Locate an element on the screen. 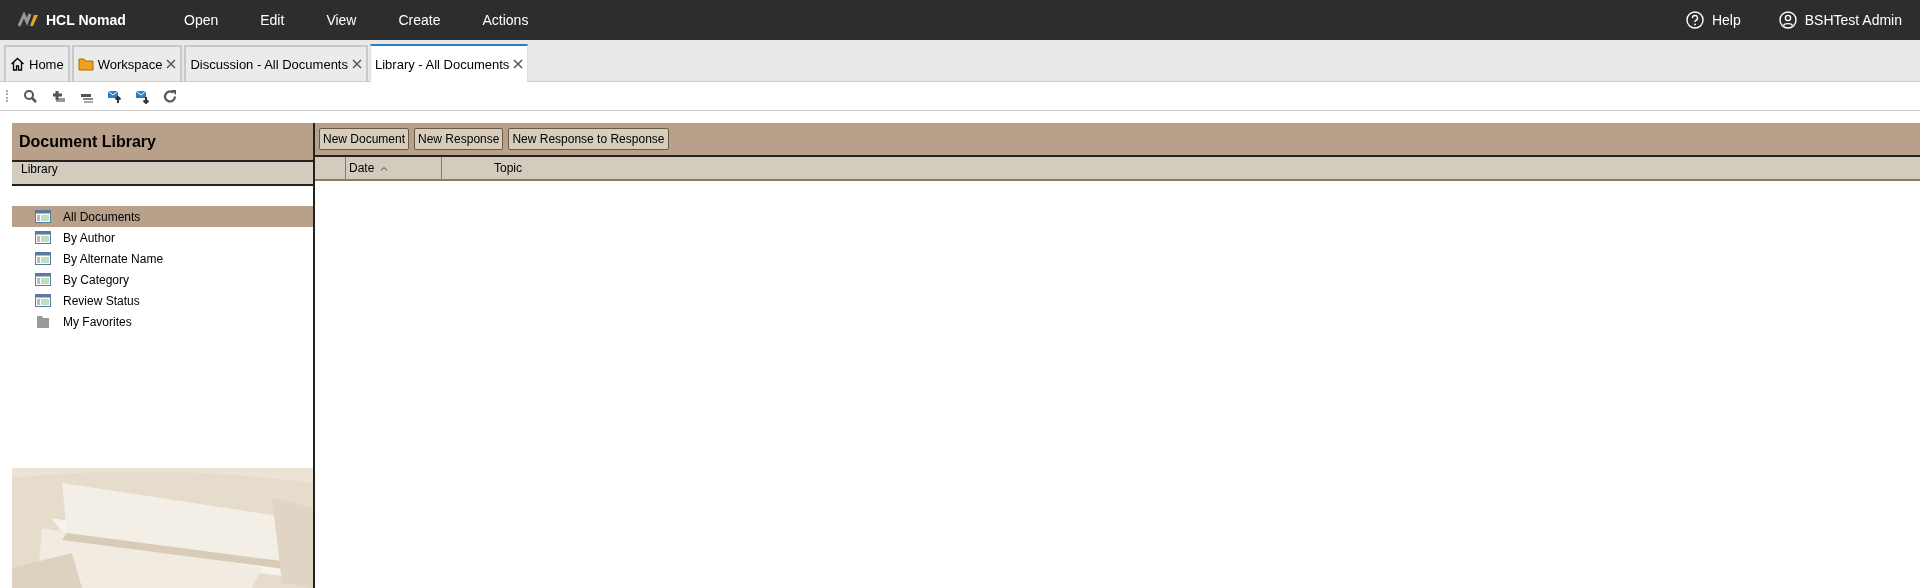 This screenshot has width=1920, height=588. tab-label: Workspace is located at coordinates (130, 64).